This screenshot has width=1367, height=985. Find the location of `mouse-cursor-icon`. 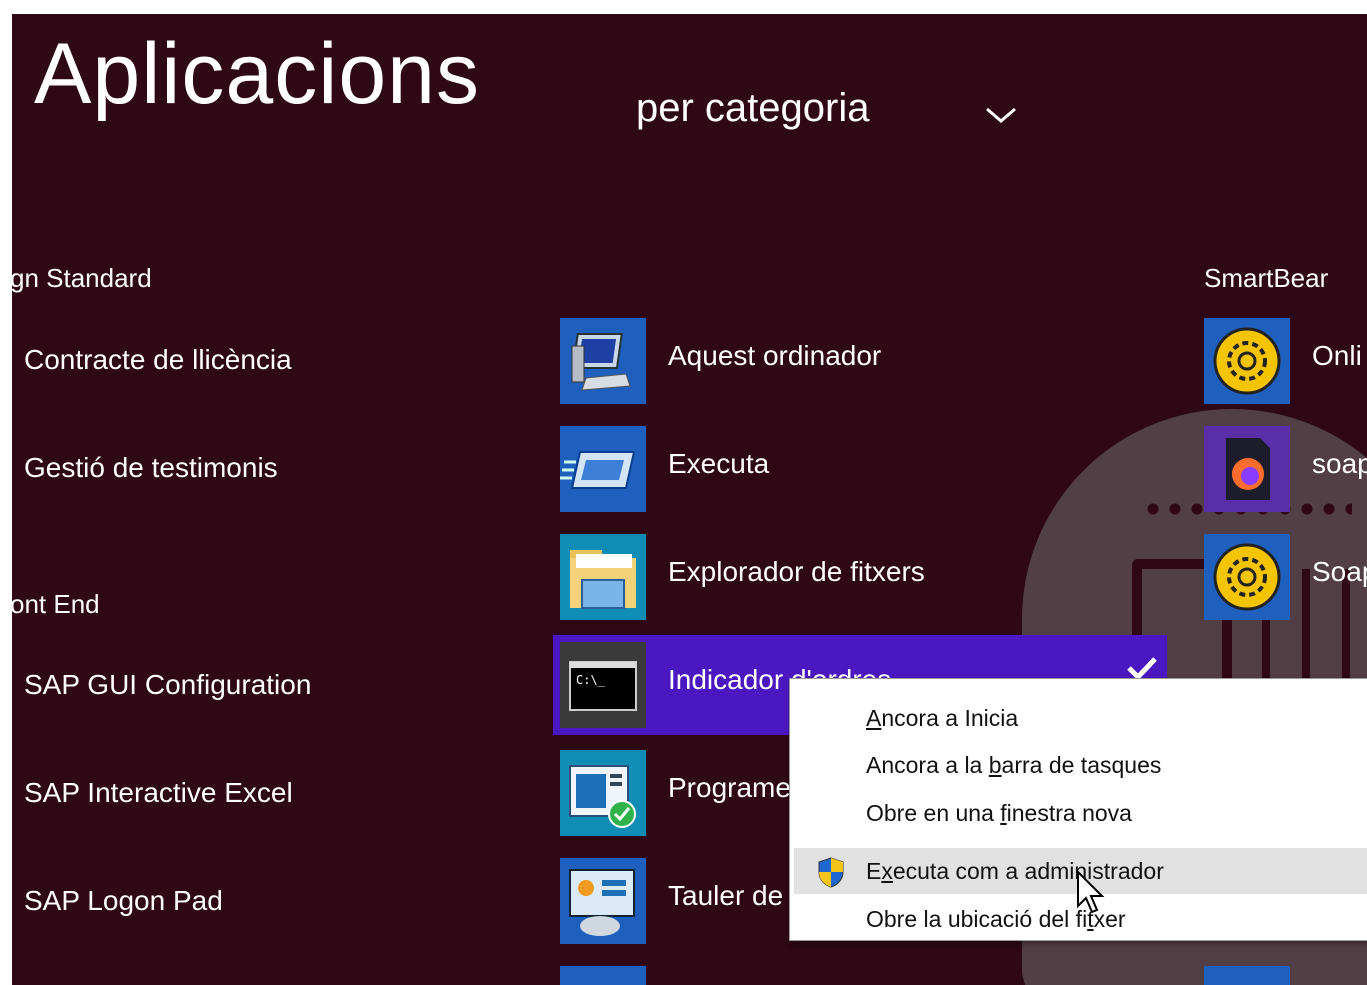

mouse-cursor-icon is located at coordinates (1091, 892).